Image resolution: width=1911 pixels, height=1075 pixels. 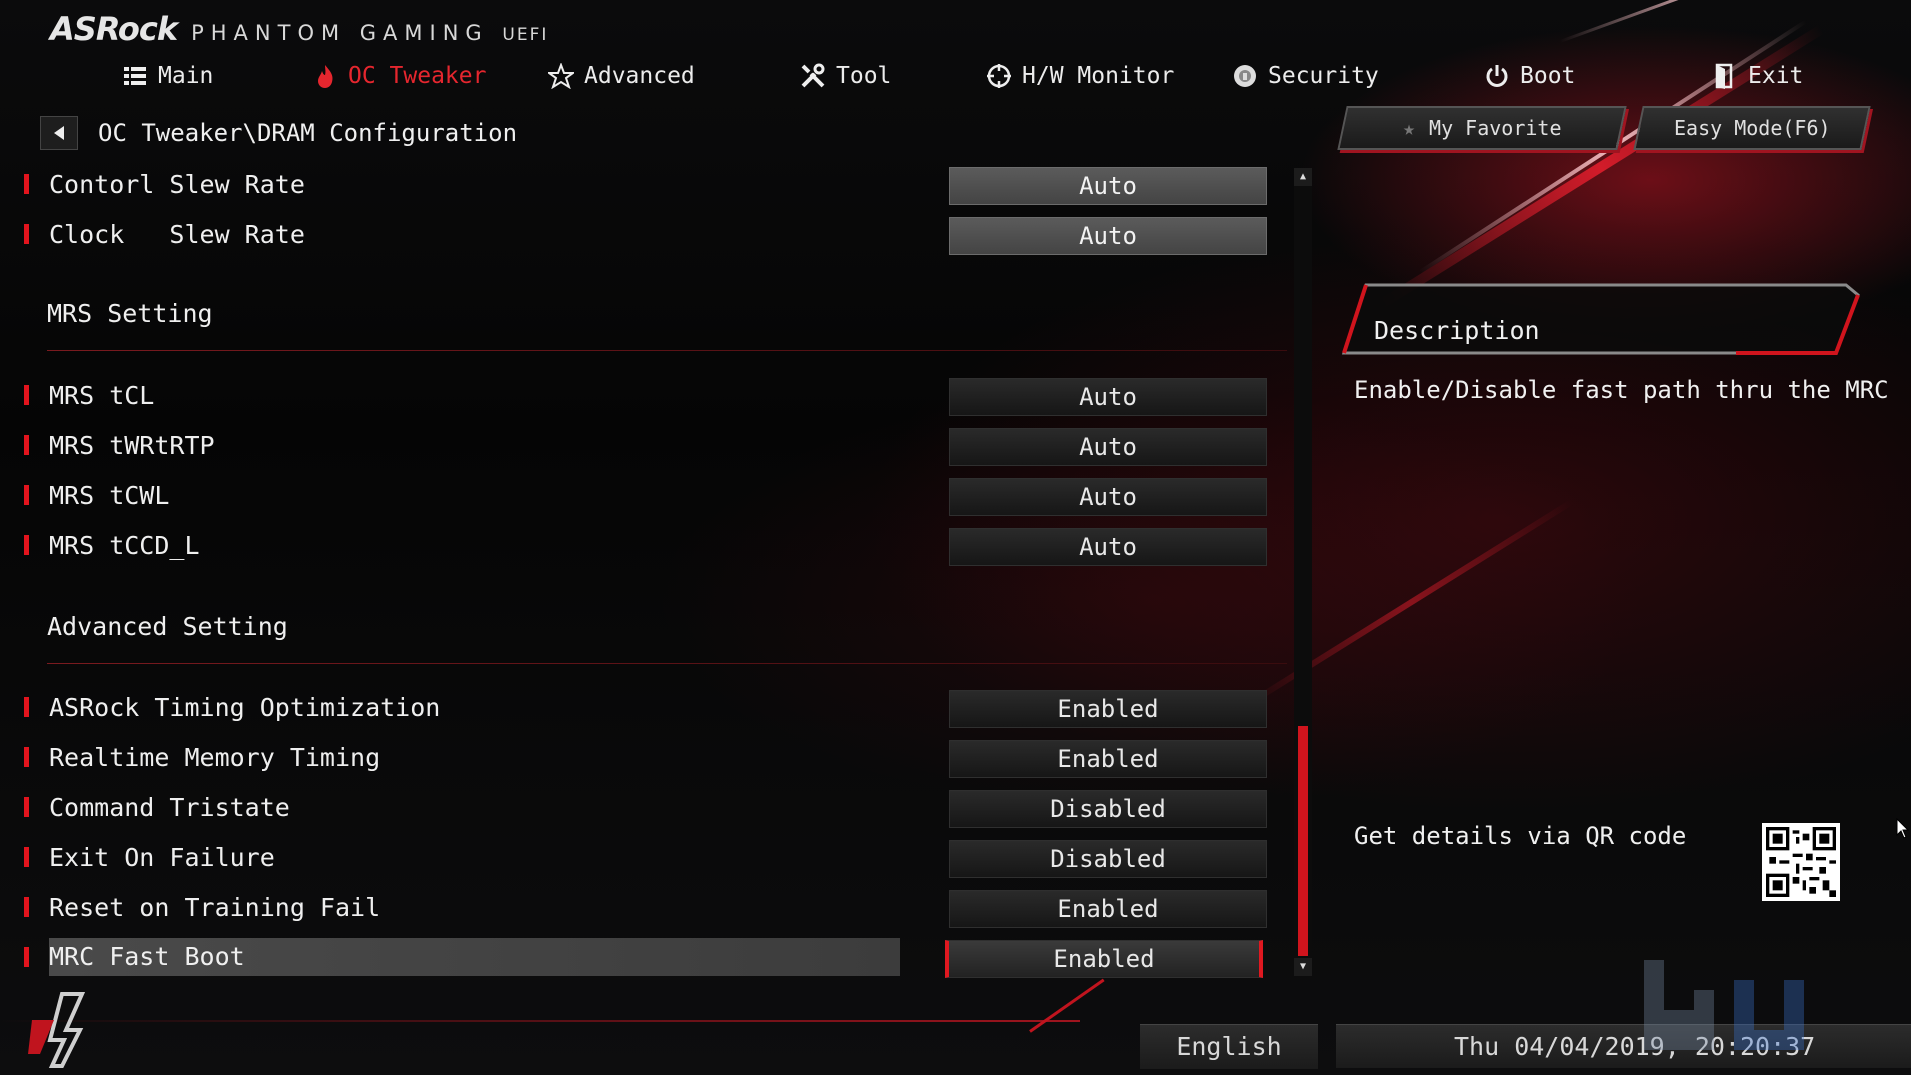 I want to click on setting-row-mrc-fast-boot: MRC Fast Boot Enabled, so click(x=645, y=958).